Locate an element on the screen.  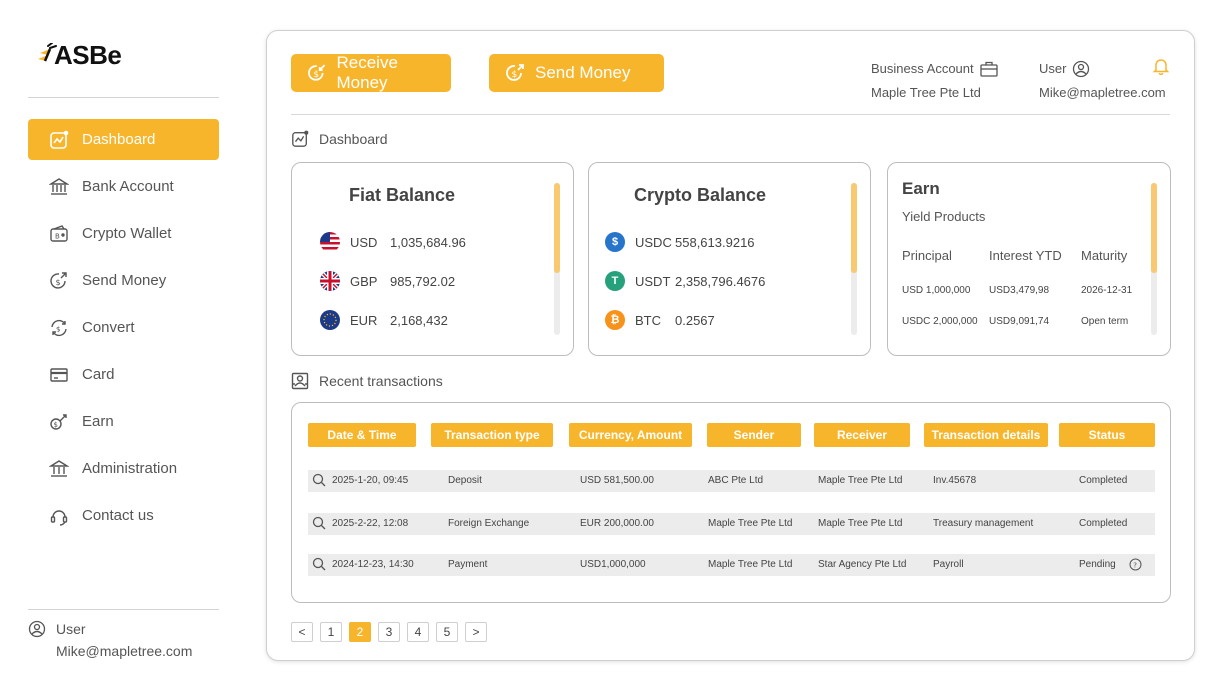
send-money-button: $ Send Money is located at coordinates (576, 73).